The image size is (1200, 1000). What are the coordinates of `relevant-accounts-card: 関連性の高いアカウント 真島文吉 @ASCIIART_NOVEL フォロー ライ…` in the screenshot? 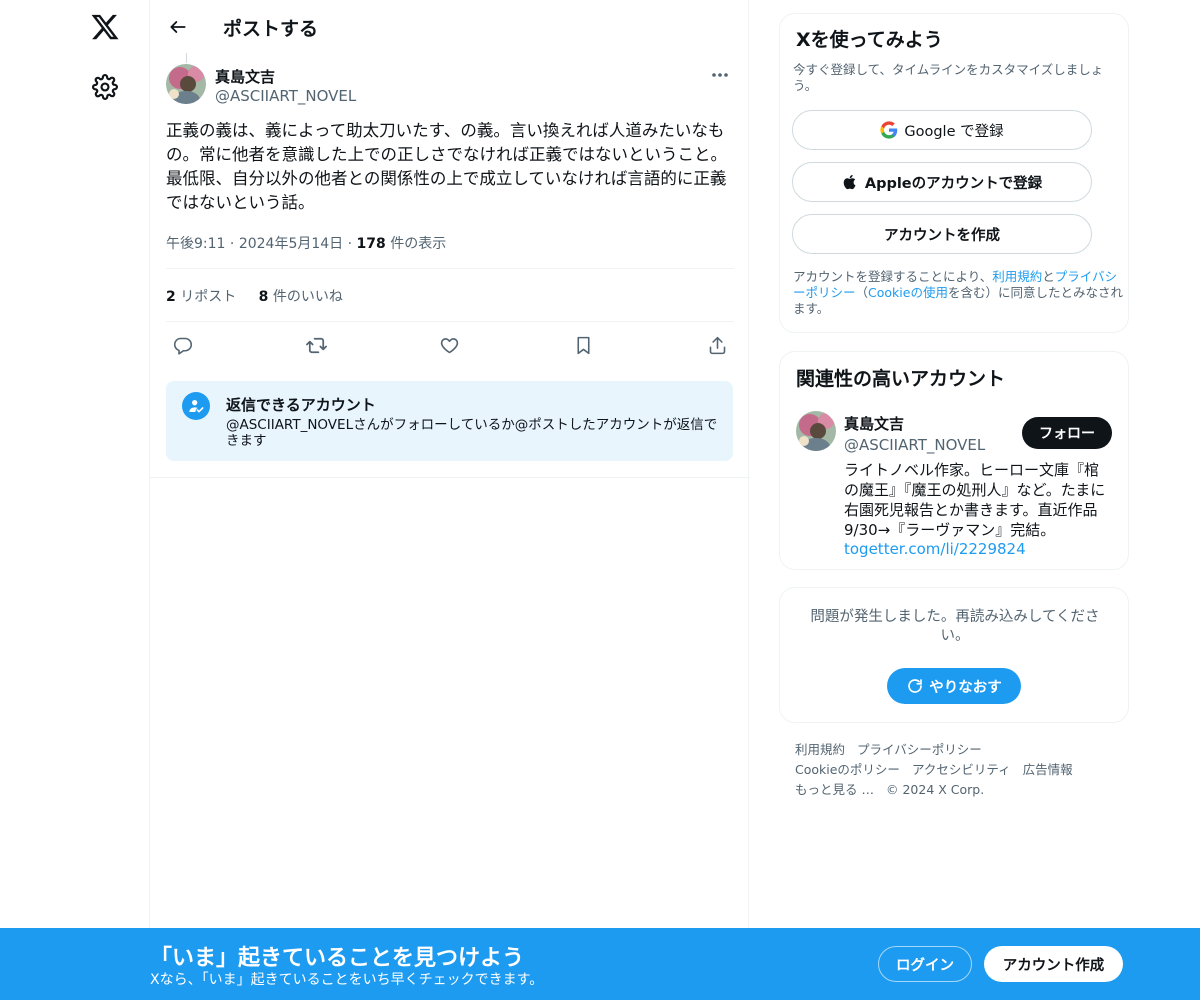 It's located at (954, 460).